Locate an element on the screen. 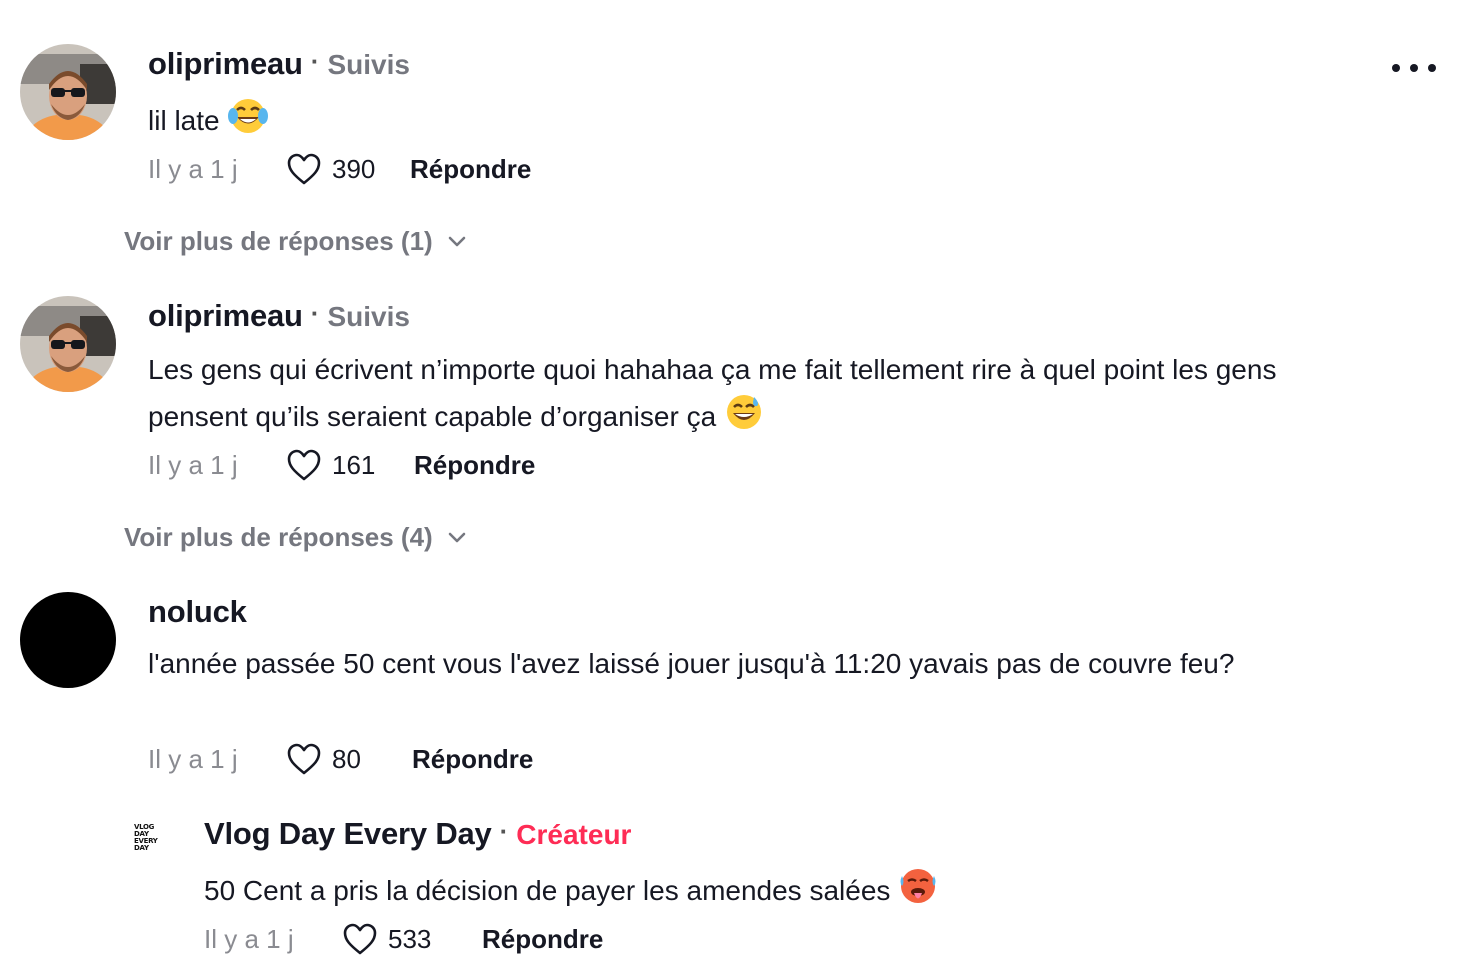 The image size is (1466, 972). view-more-replies-label: Voir plus de réponses (4) is located at coordinates (278, 537).